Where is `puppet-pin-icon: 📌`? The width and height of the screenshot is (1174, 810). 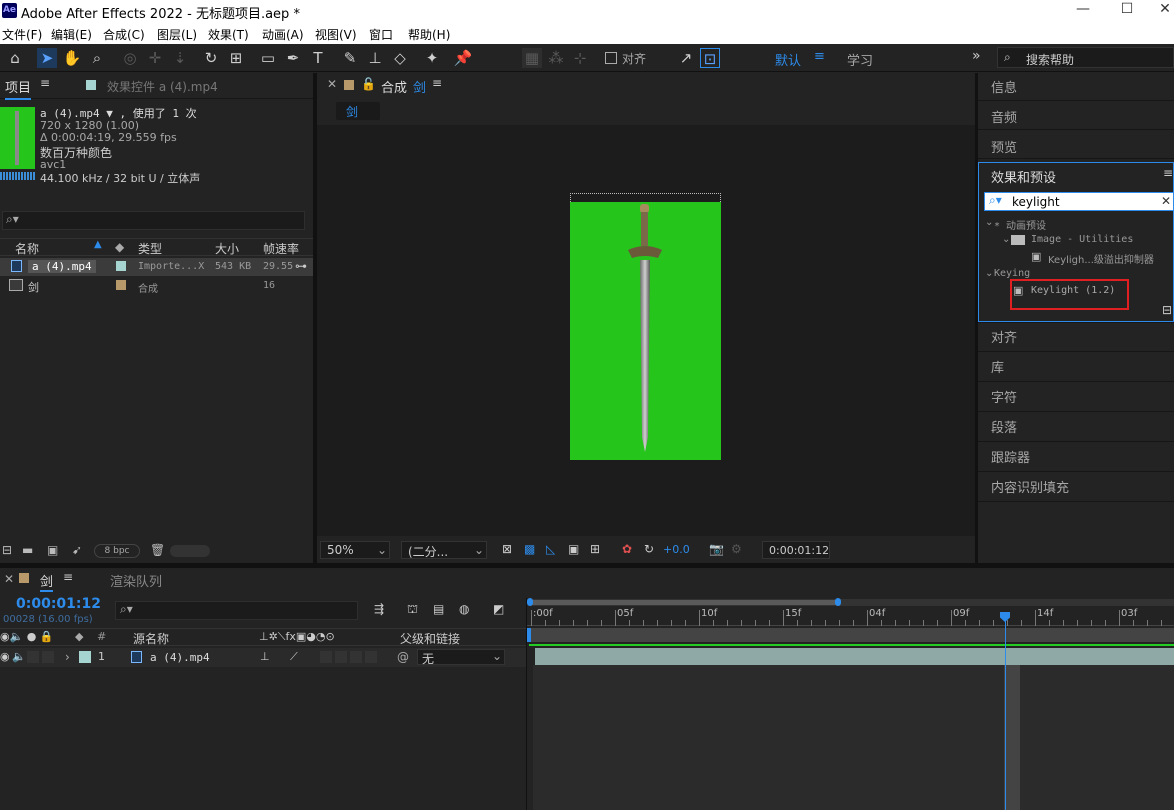
puppet-pin-icon: 📌 is located at coordinates (463, 58).